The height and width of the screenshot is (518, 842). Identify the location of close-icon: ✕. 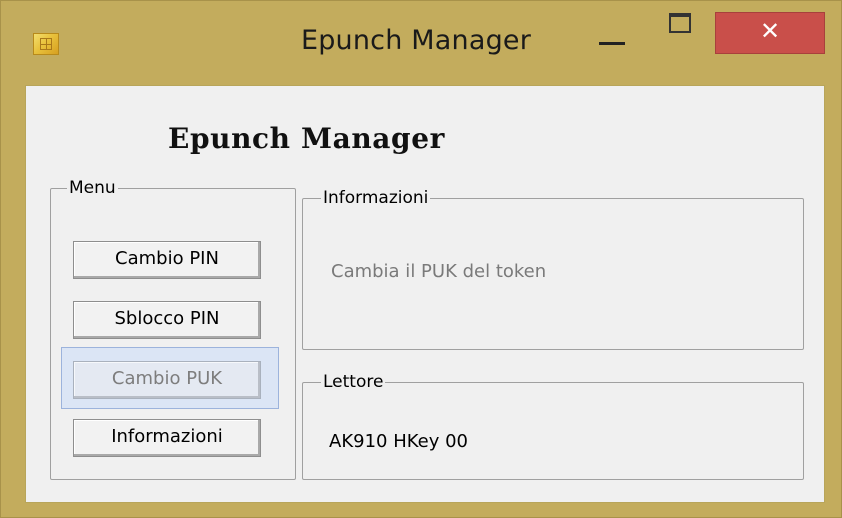
(770, 31).